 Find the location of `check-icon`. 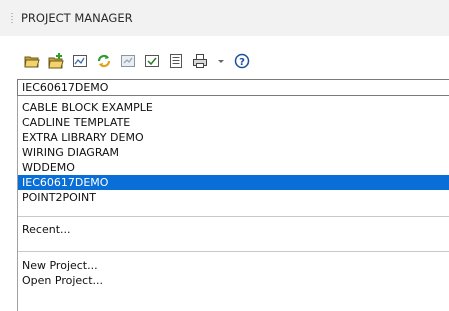

check-icon is located at coordinates (152, 61).